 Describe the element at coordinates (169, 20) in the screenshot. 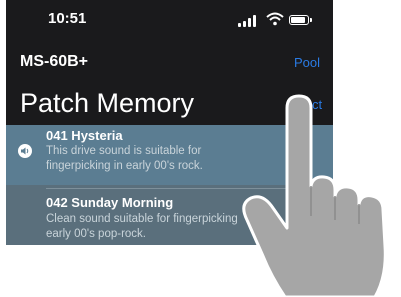

I see `status-bar: 10:51` at that location.